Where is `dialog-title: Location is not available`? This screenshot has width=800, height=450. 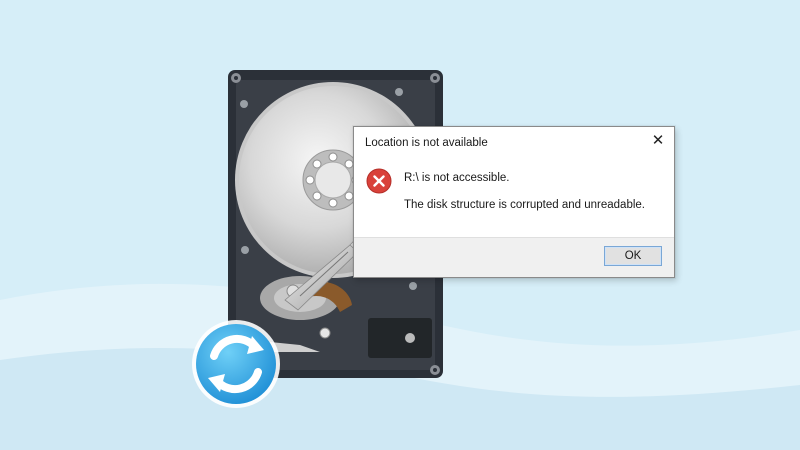
dialog-title: Location is not available is located at coordinates (426, 143).